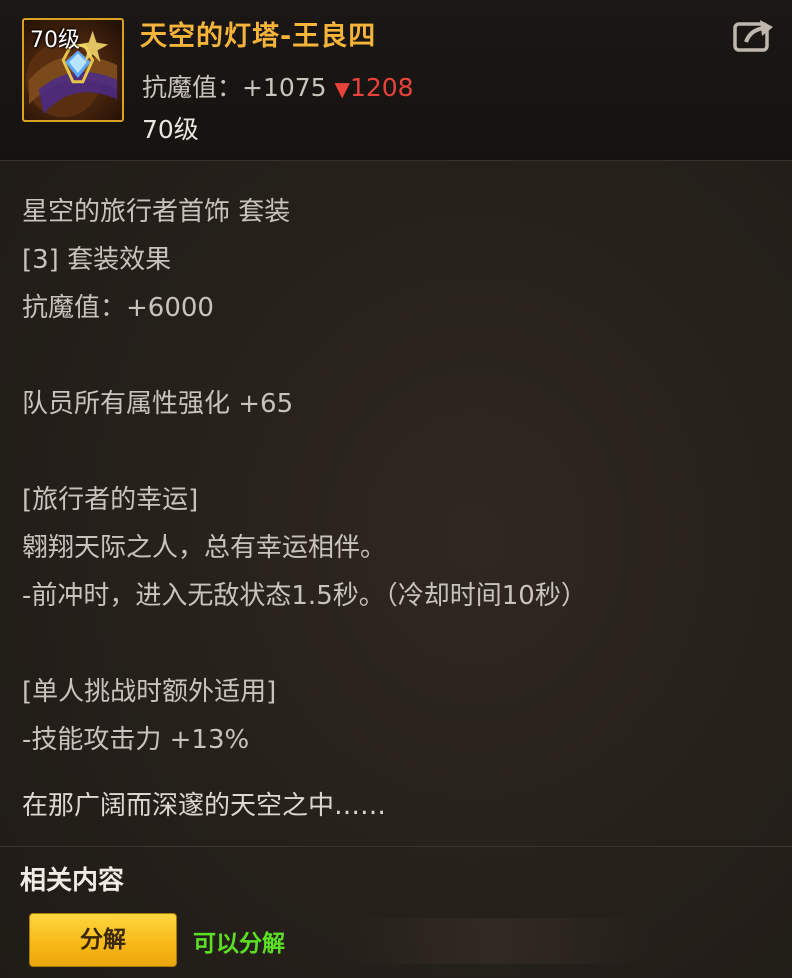 The height and width of the screenshot is (978, 792). What do you see at coordinates (158, 404) in the screenshot?
I see `party-bonus: 队员所有属性强化 +65` at bounding box center [158, 404].